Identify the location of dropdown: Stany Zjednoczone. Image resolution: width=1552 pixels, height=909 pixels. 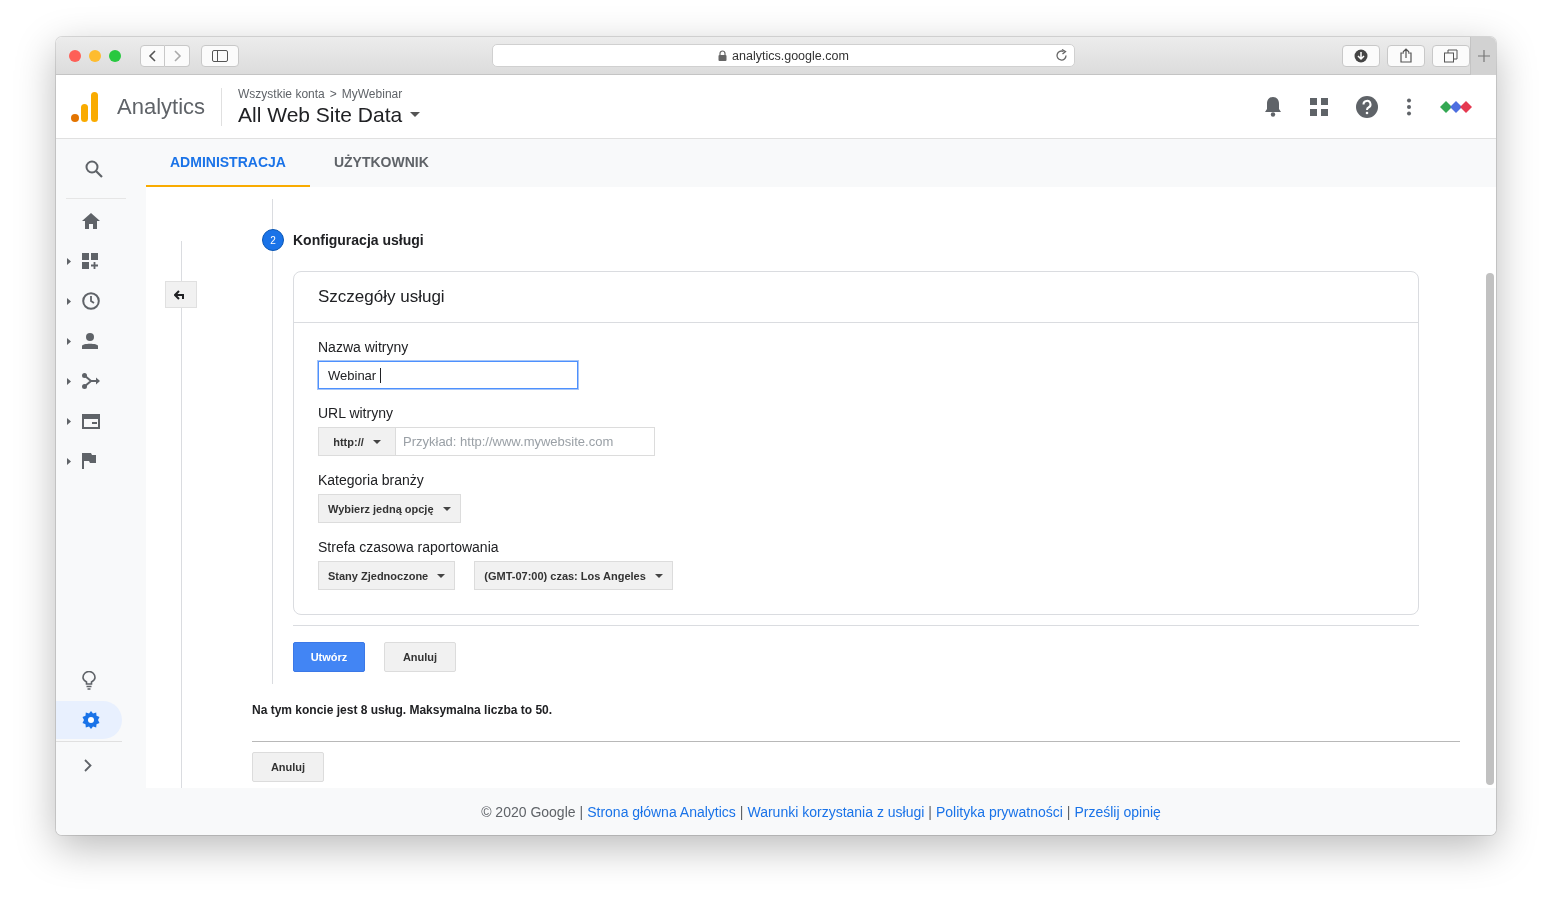
(387, 575).